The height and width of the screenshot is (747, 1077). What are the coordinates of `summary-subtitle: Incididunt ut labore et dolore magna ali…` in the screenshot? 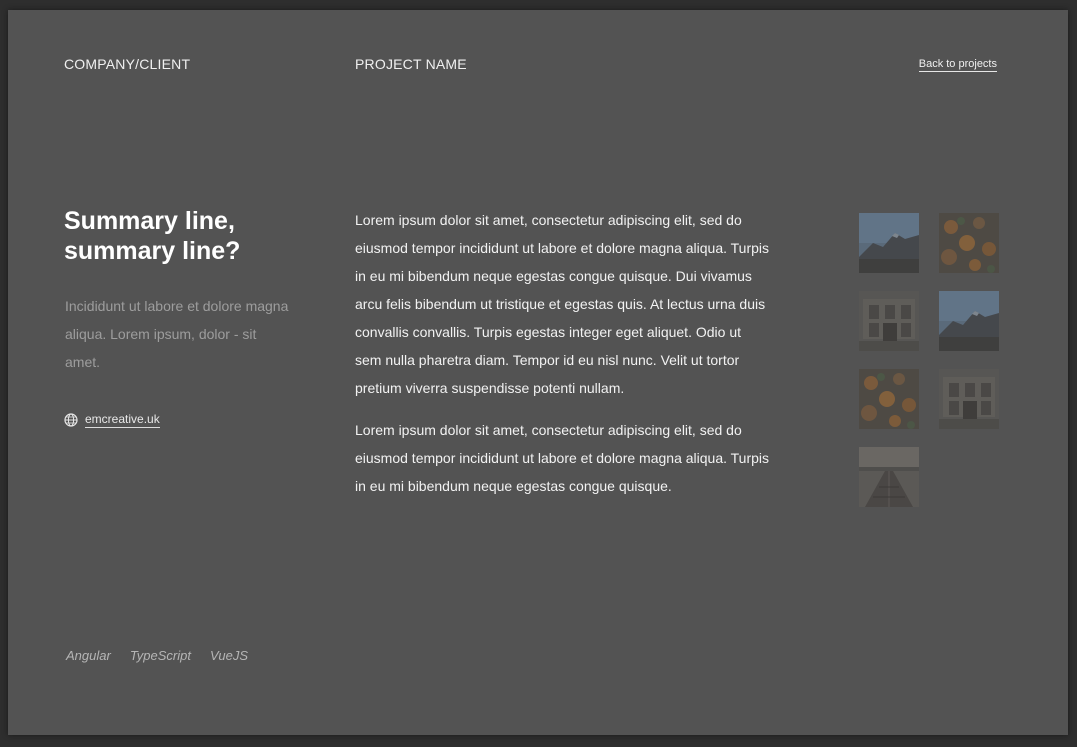 It's located at (177, 334).